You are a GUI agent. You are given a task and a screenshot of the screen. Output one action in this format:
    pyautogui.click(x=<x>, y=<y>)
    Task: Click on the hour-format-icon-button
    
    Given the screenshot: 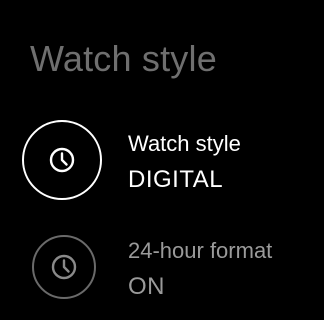 What is the action you would take?
    pyautogui.click(x=64, y=267)
    